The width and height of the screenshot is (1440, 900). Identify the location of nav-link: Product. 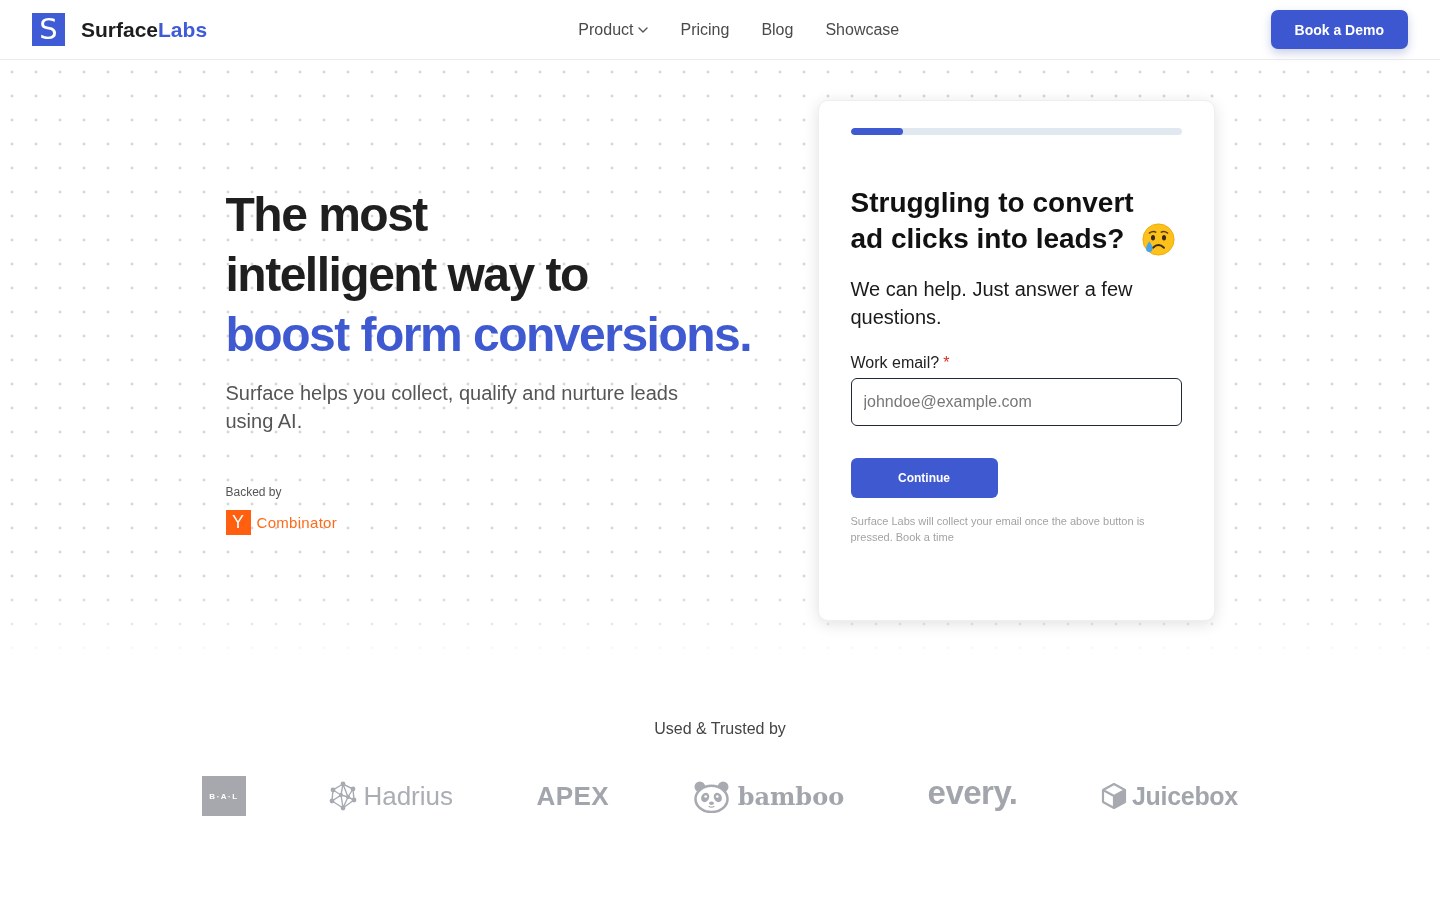
(613, 29).